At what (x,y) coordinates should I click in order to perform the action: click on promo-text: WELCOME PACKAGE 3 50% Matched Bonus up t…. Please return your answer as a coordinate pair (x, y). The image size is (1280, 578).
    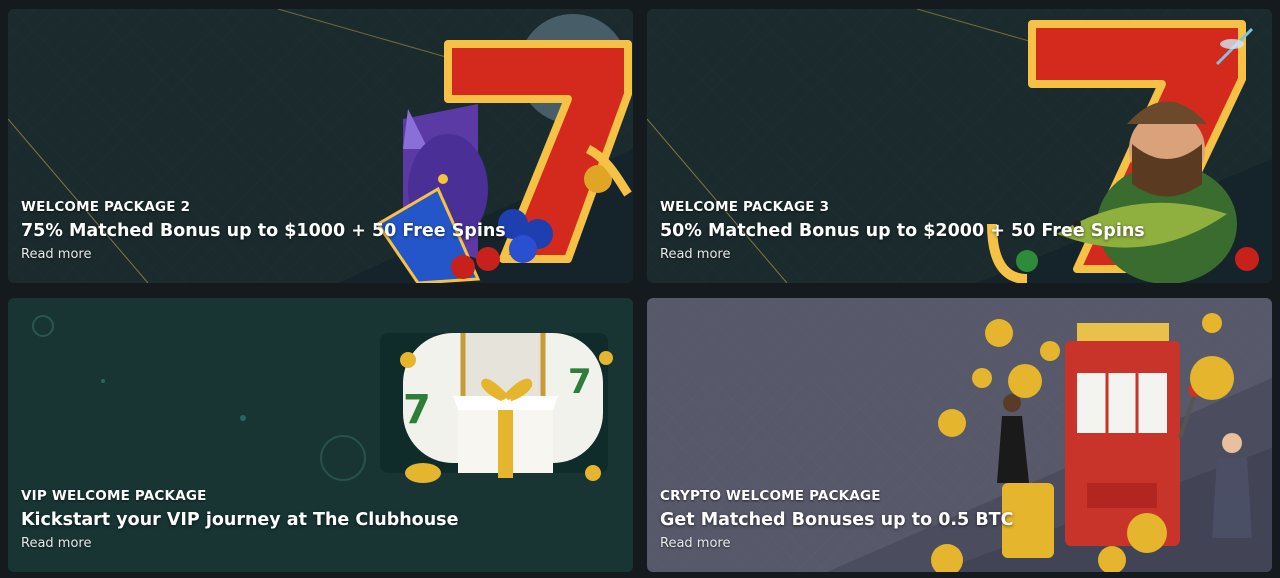
    Looking at the image, I should click on (902, 230).